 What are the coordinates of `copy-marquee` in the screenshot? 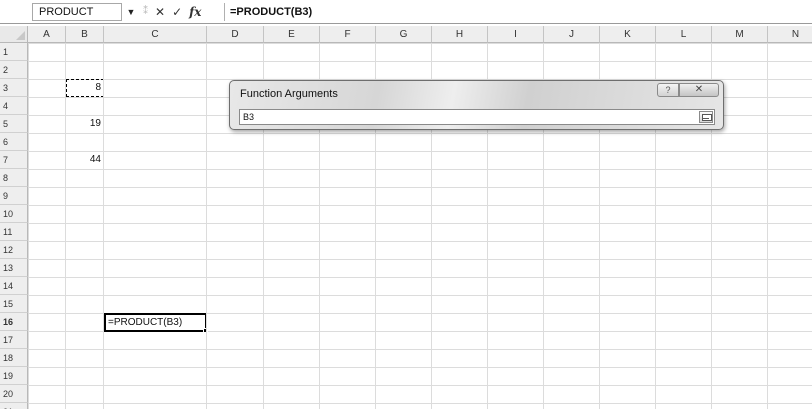 It's located at (85, 88).